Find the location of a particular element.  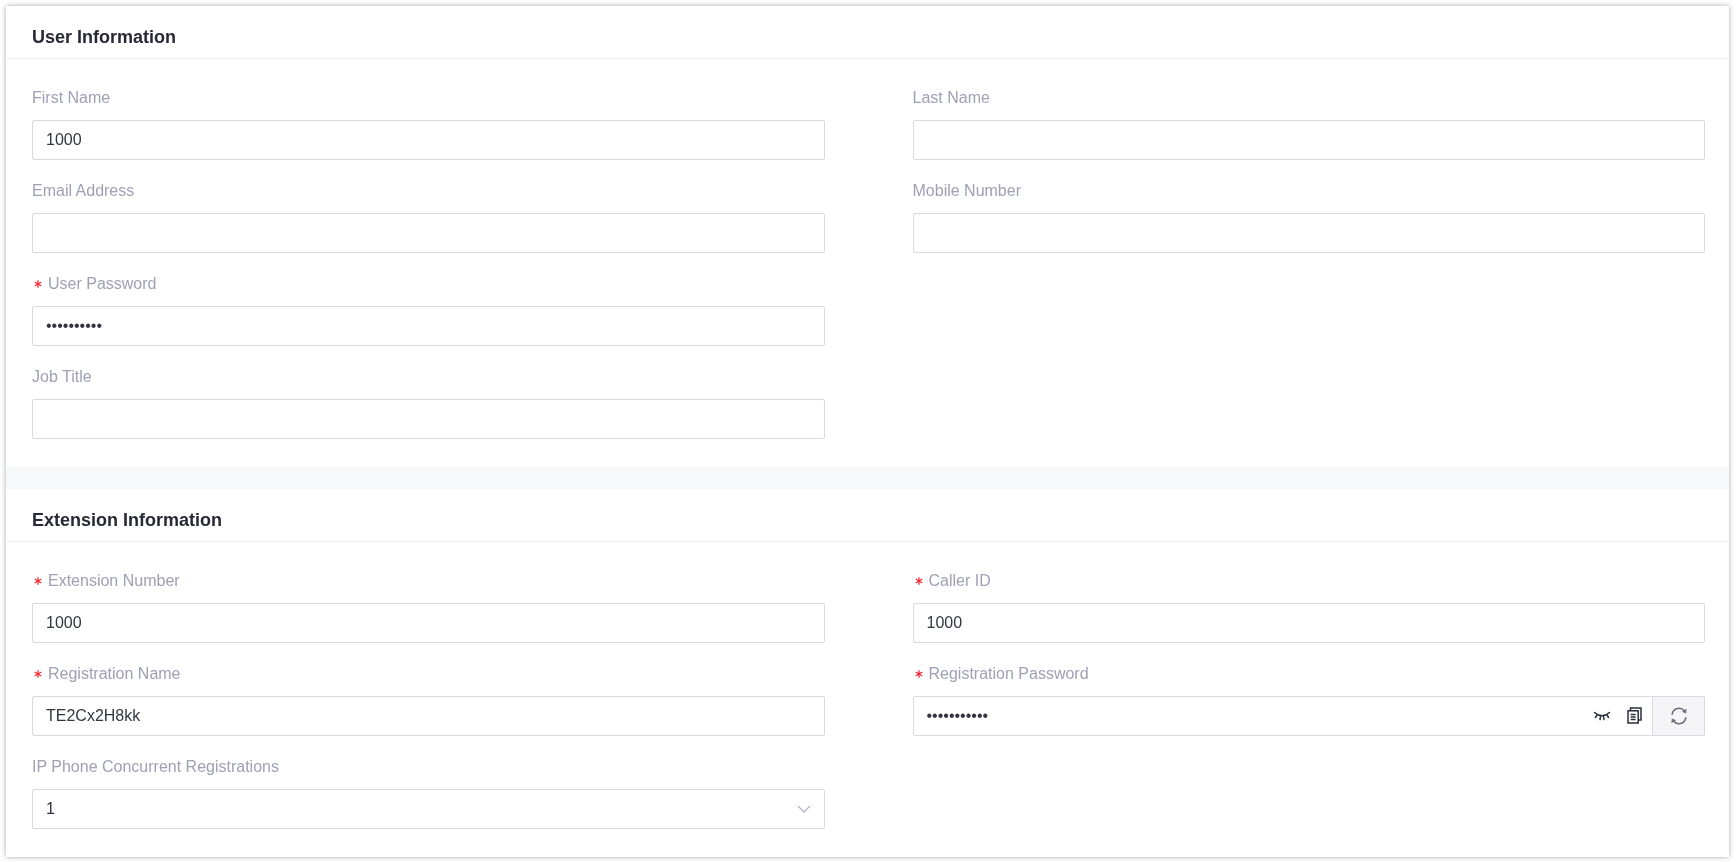

field-label: Caller ID is located at coordinates (959, 581).